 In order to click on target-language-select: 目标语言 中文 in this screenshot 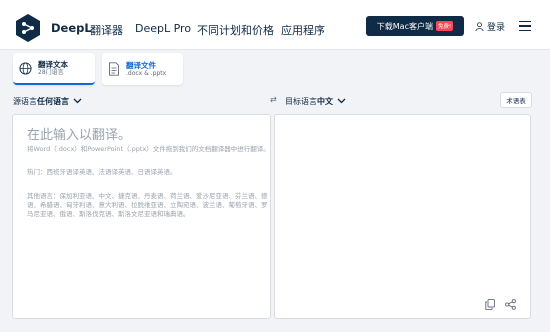, I will do `click(315, 101)`.